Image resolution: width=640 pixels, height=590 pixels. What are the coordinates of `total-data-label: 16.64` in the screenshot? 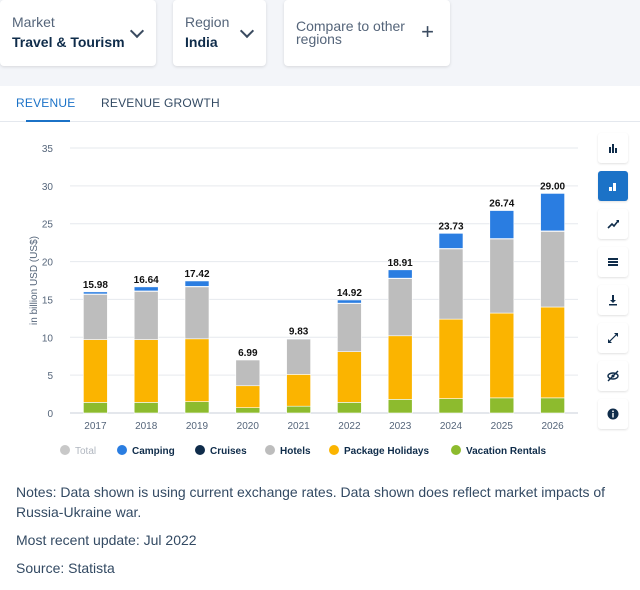 It's located at (146, 280).